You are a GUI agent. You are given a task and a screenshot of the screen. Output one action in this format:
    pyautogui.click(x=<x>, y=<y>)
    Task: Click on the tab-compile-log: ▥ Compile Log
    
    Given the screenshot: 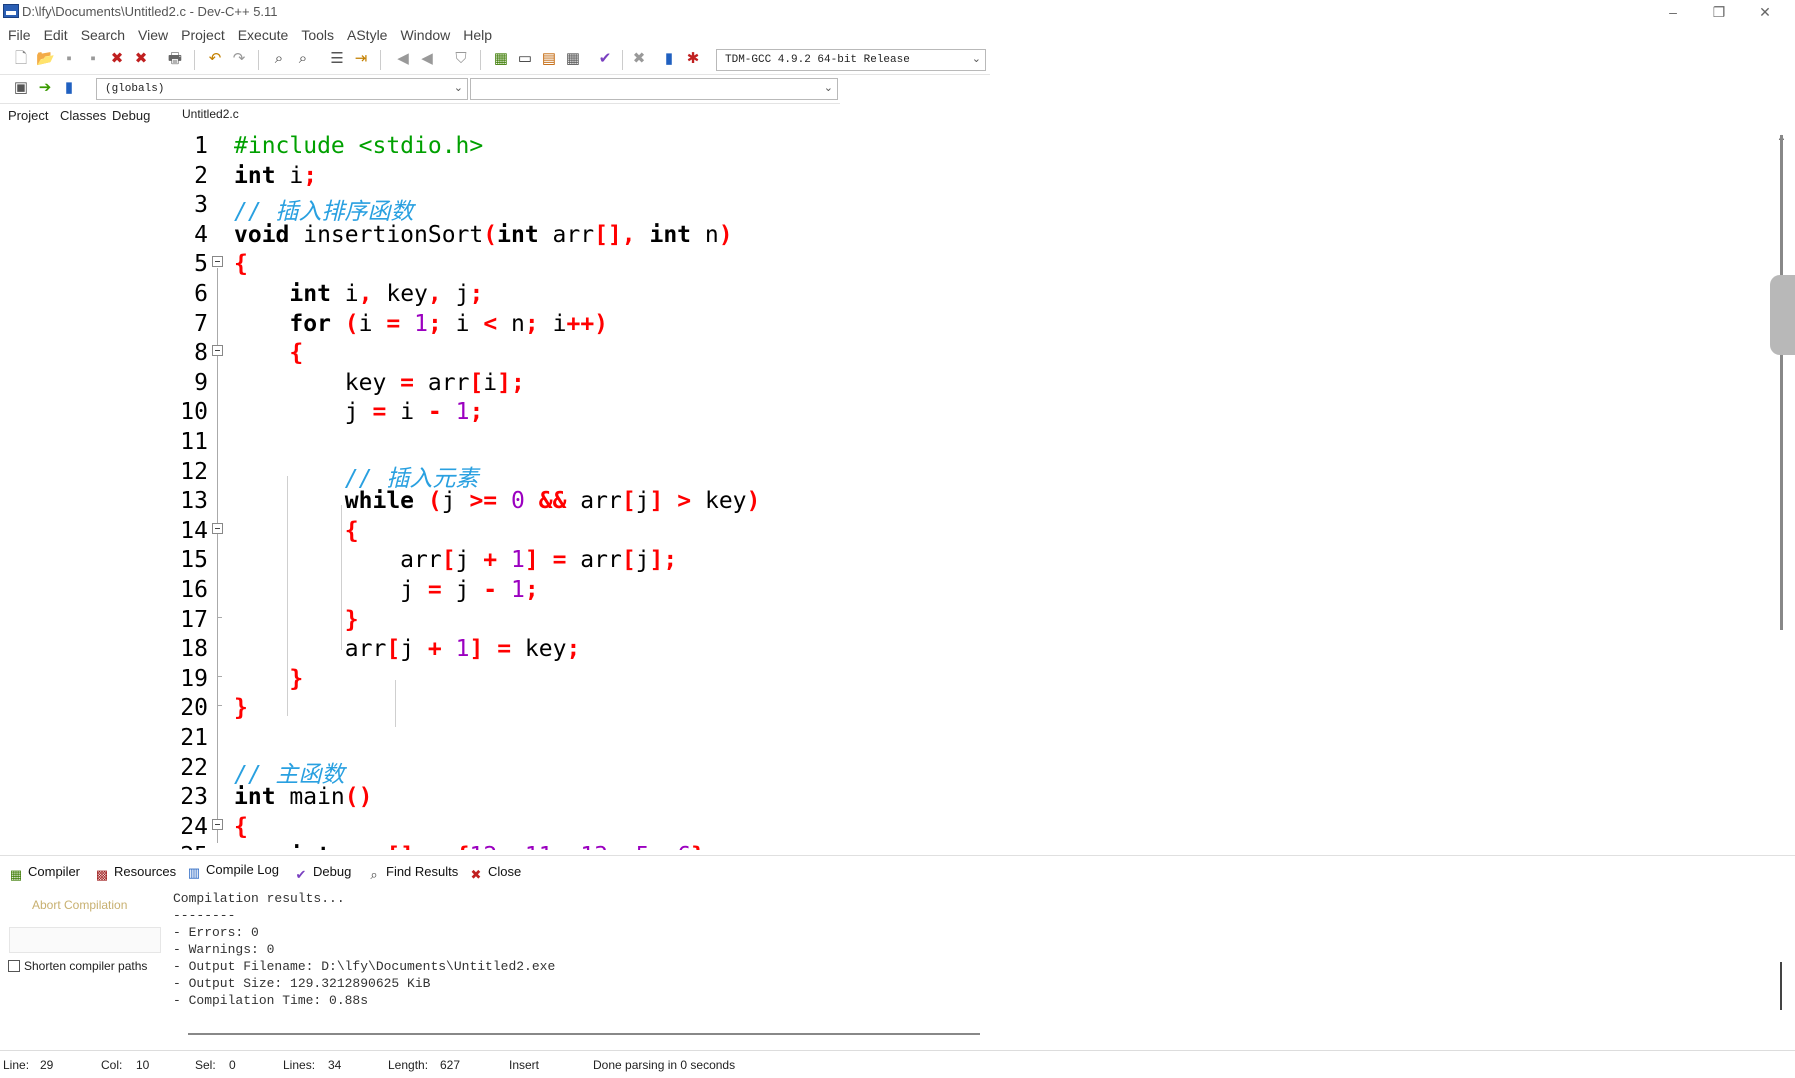 What is the action you would take?
    pyautogui.click(x=232, y=871)
    